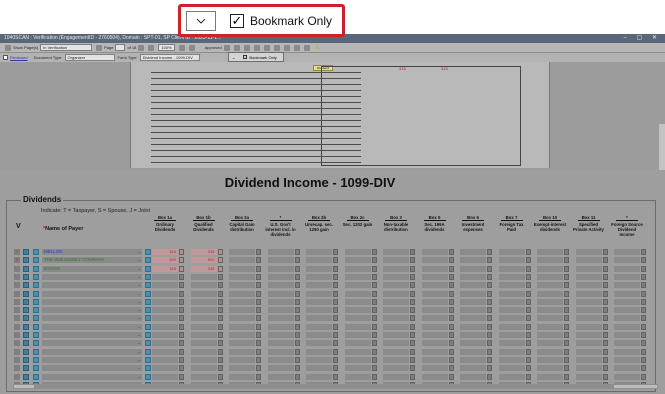  What do you see at coordinates (17, 260) in the screenshot?
I see `indicator-cell: S` at bounding box center [17, 260].